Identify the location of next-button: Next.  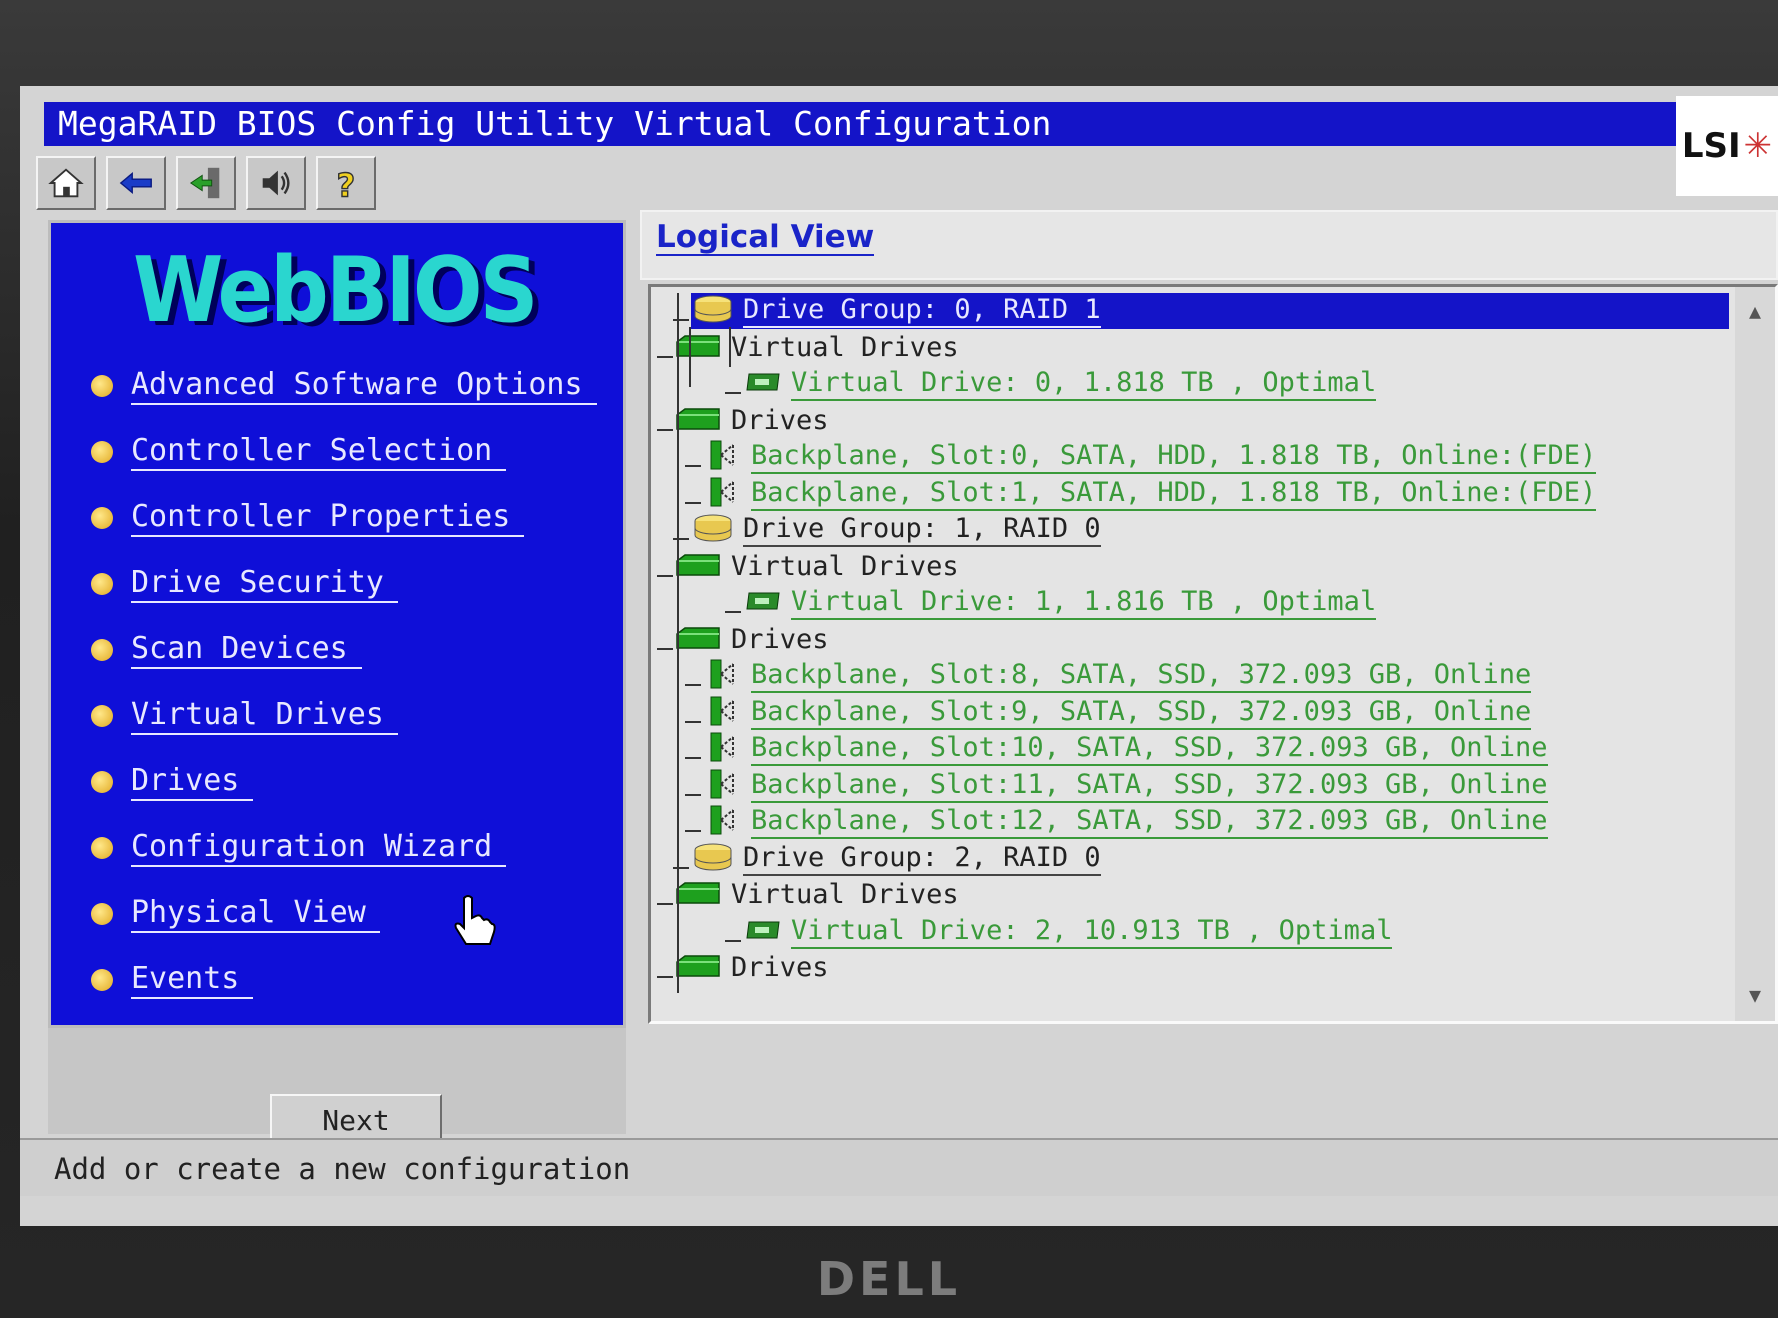
(356, 1119).